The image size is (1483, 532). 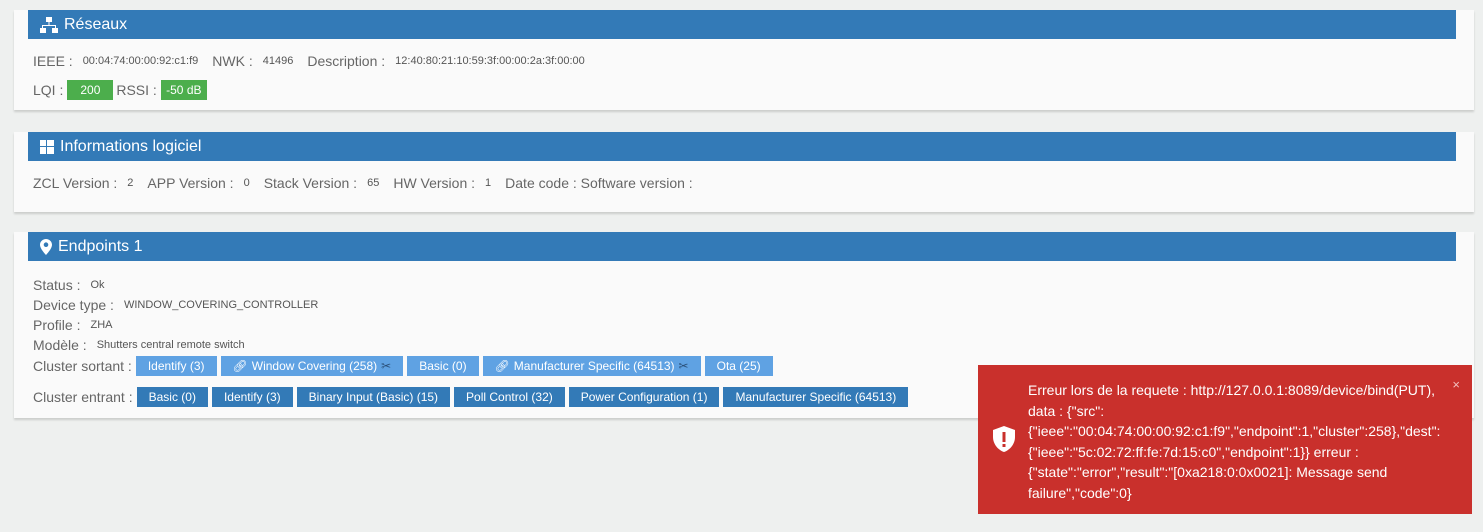 What do you see at coordinates (75, 183) in the screenshot?
I see `zcl-label: ZCL Version :` at bounding box center [75, 183].